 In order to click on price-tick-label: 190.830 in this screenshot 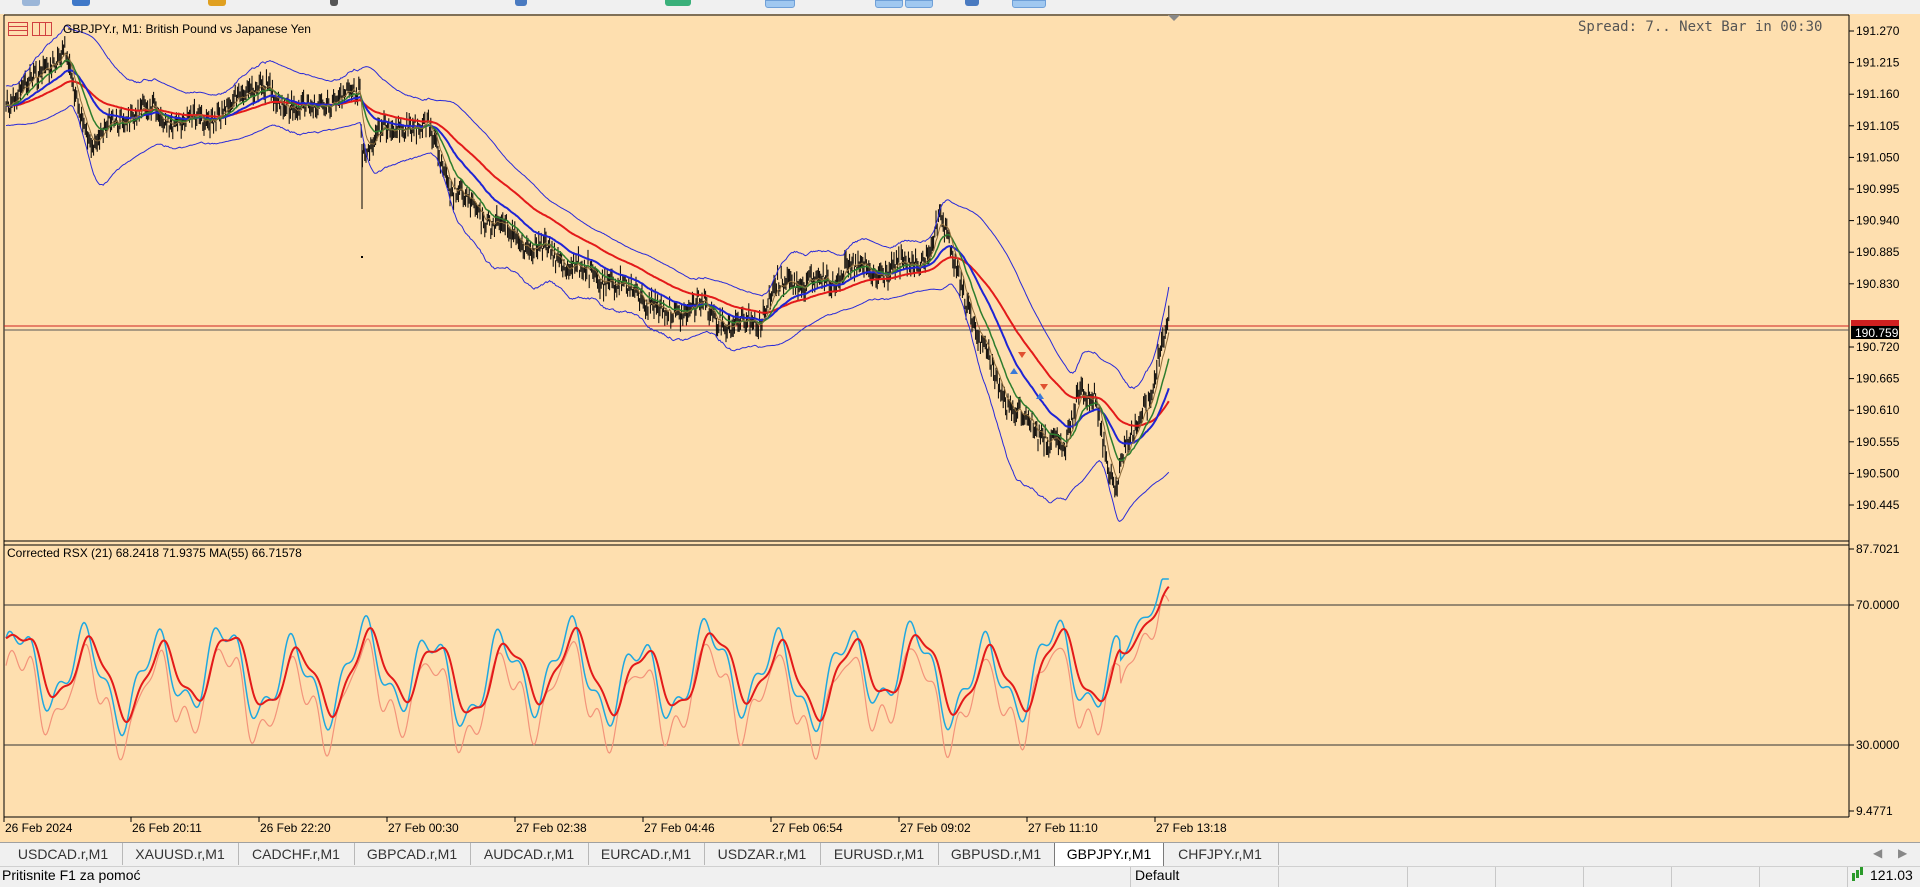, I will do `click(1878, 284)`.